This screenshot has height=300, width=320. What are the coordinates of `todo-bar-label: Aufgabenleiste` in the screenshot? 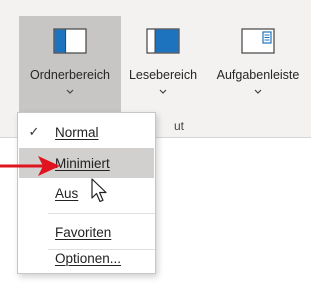 It's located at (258, 75).